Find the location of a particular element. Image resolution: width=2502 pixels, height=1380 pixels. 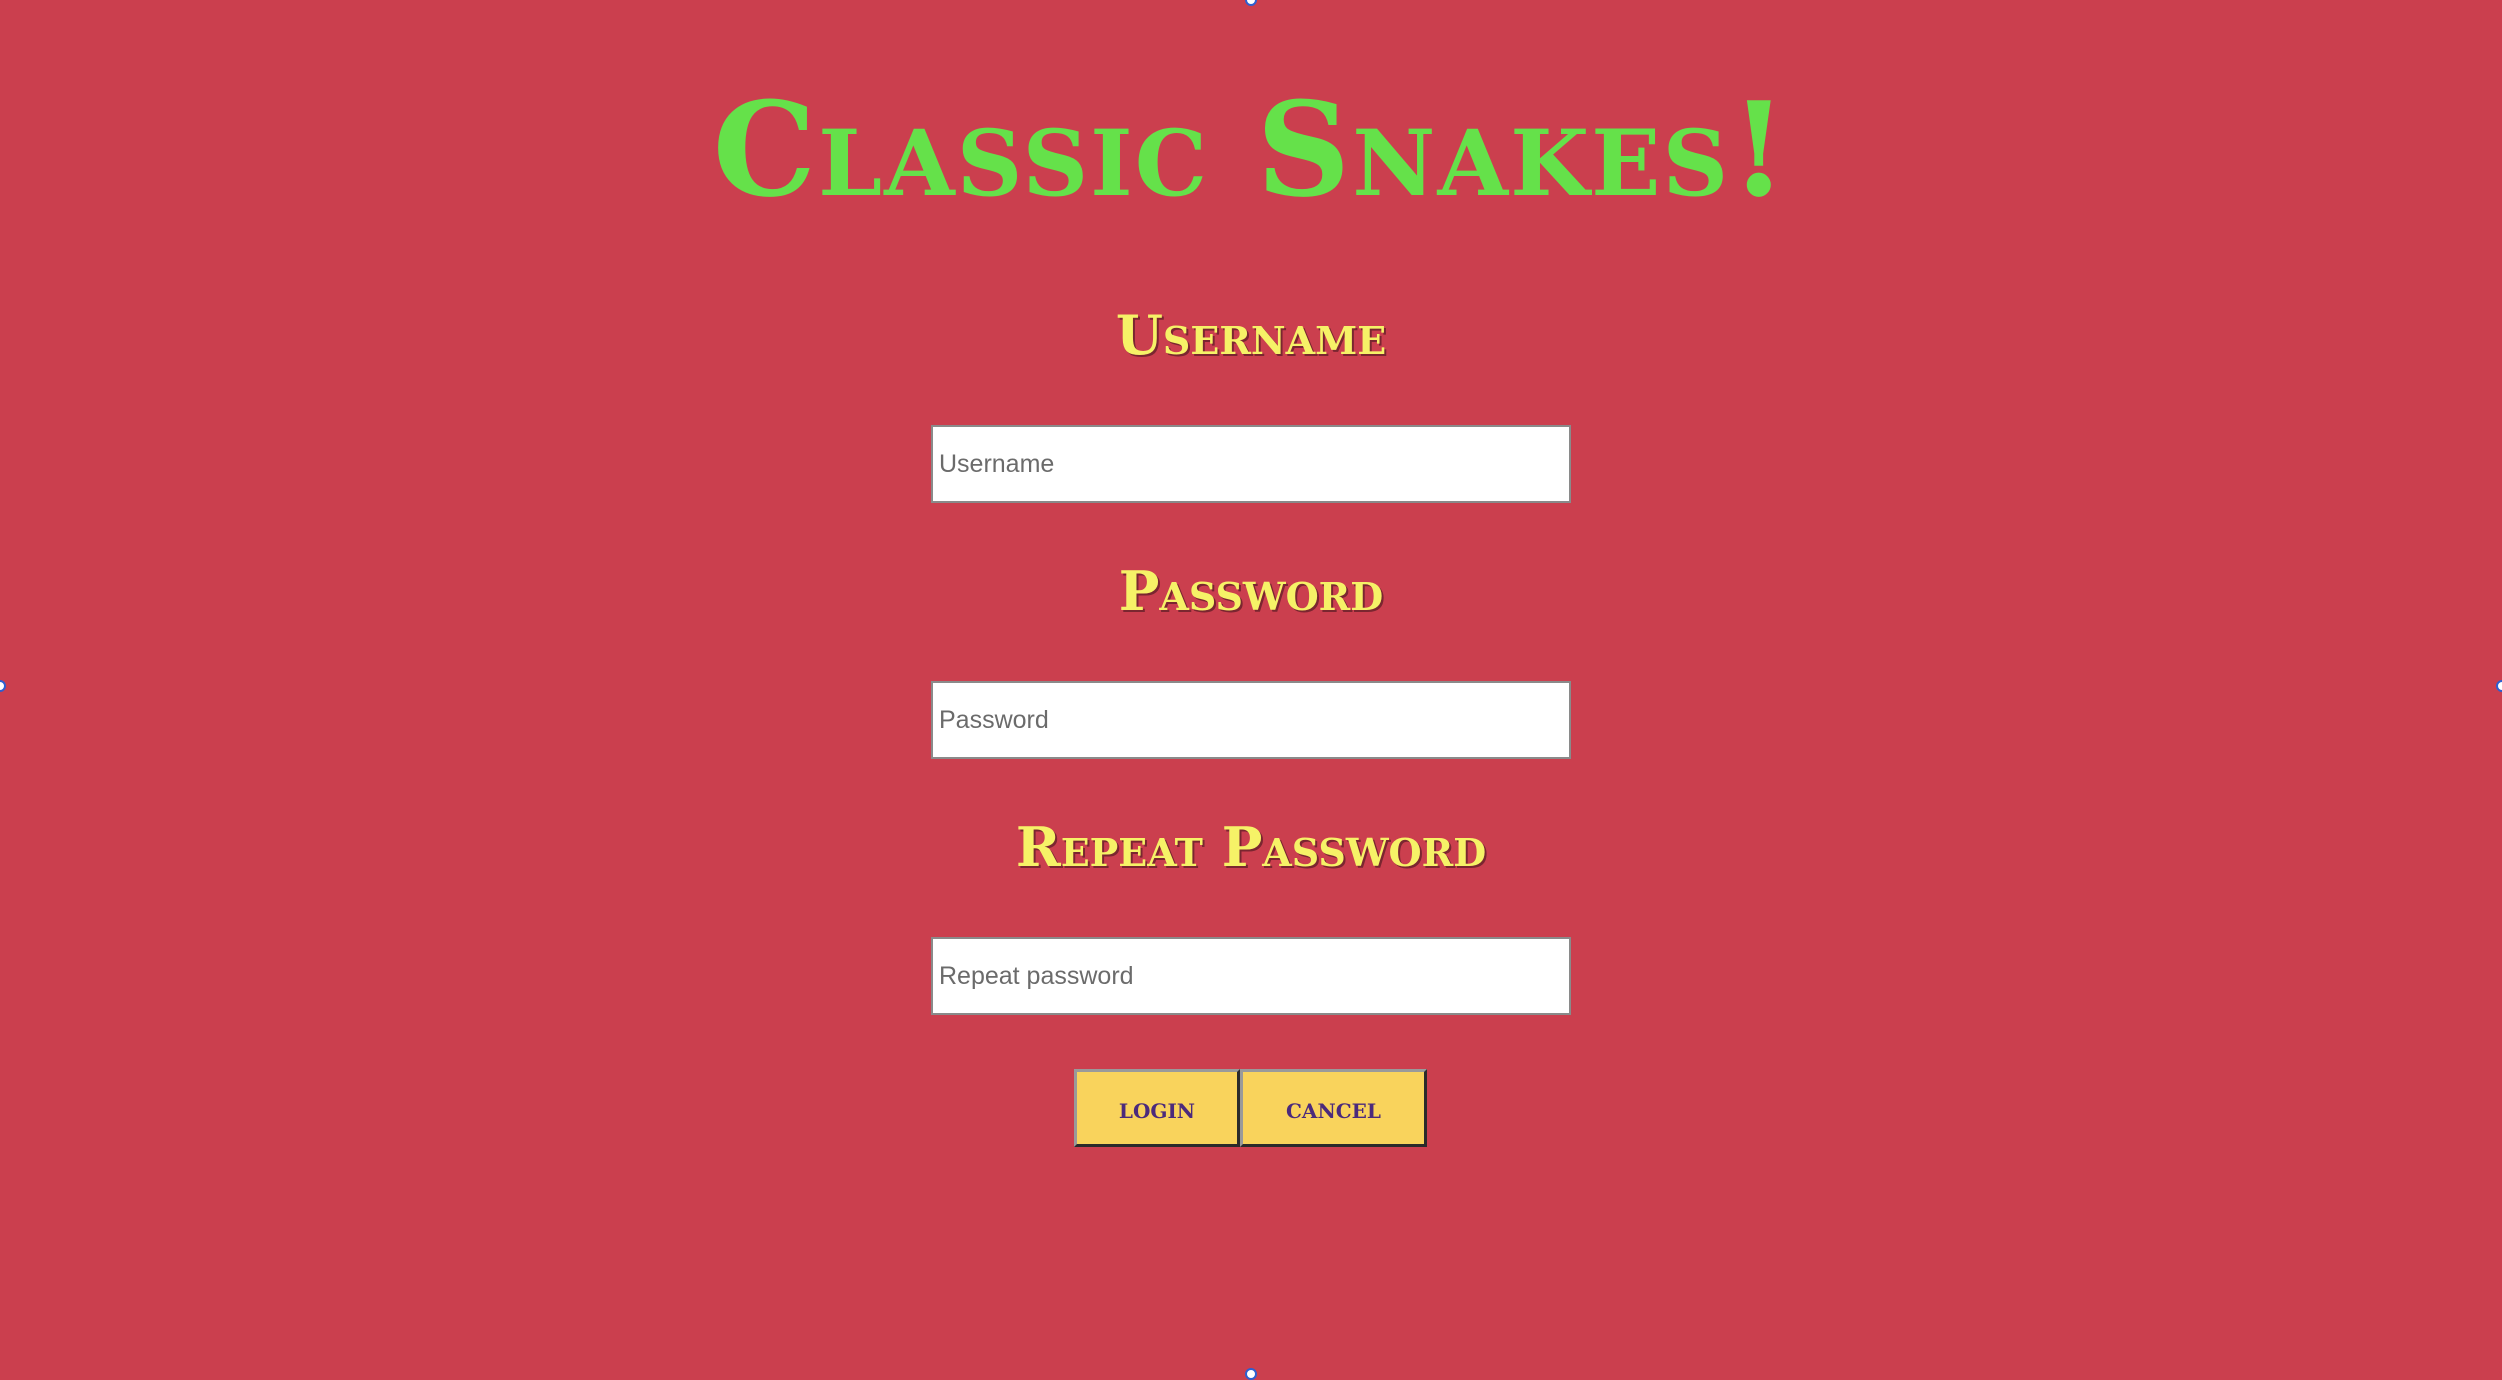

resize-handle-right-icon is located at coordinates (2499, 686).